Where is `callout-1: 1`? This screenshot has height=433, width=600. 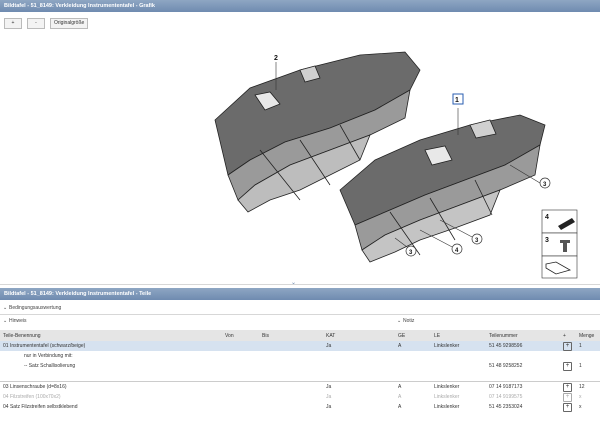 callout-1: 1 is located at coordinates (457, 100).